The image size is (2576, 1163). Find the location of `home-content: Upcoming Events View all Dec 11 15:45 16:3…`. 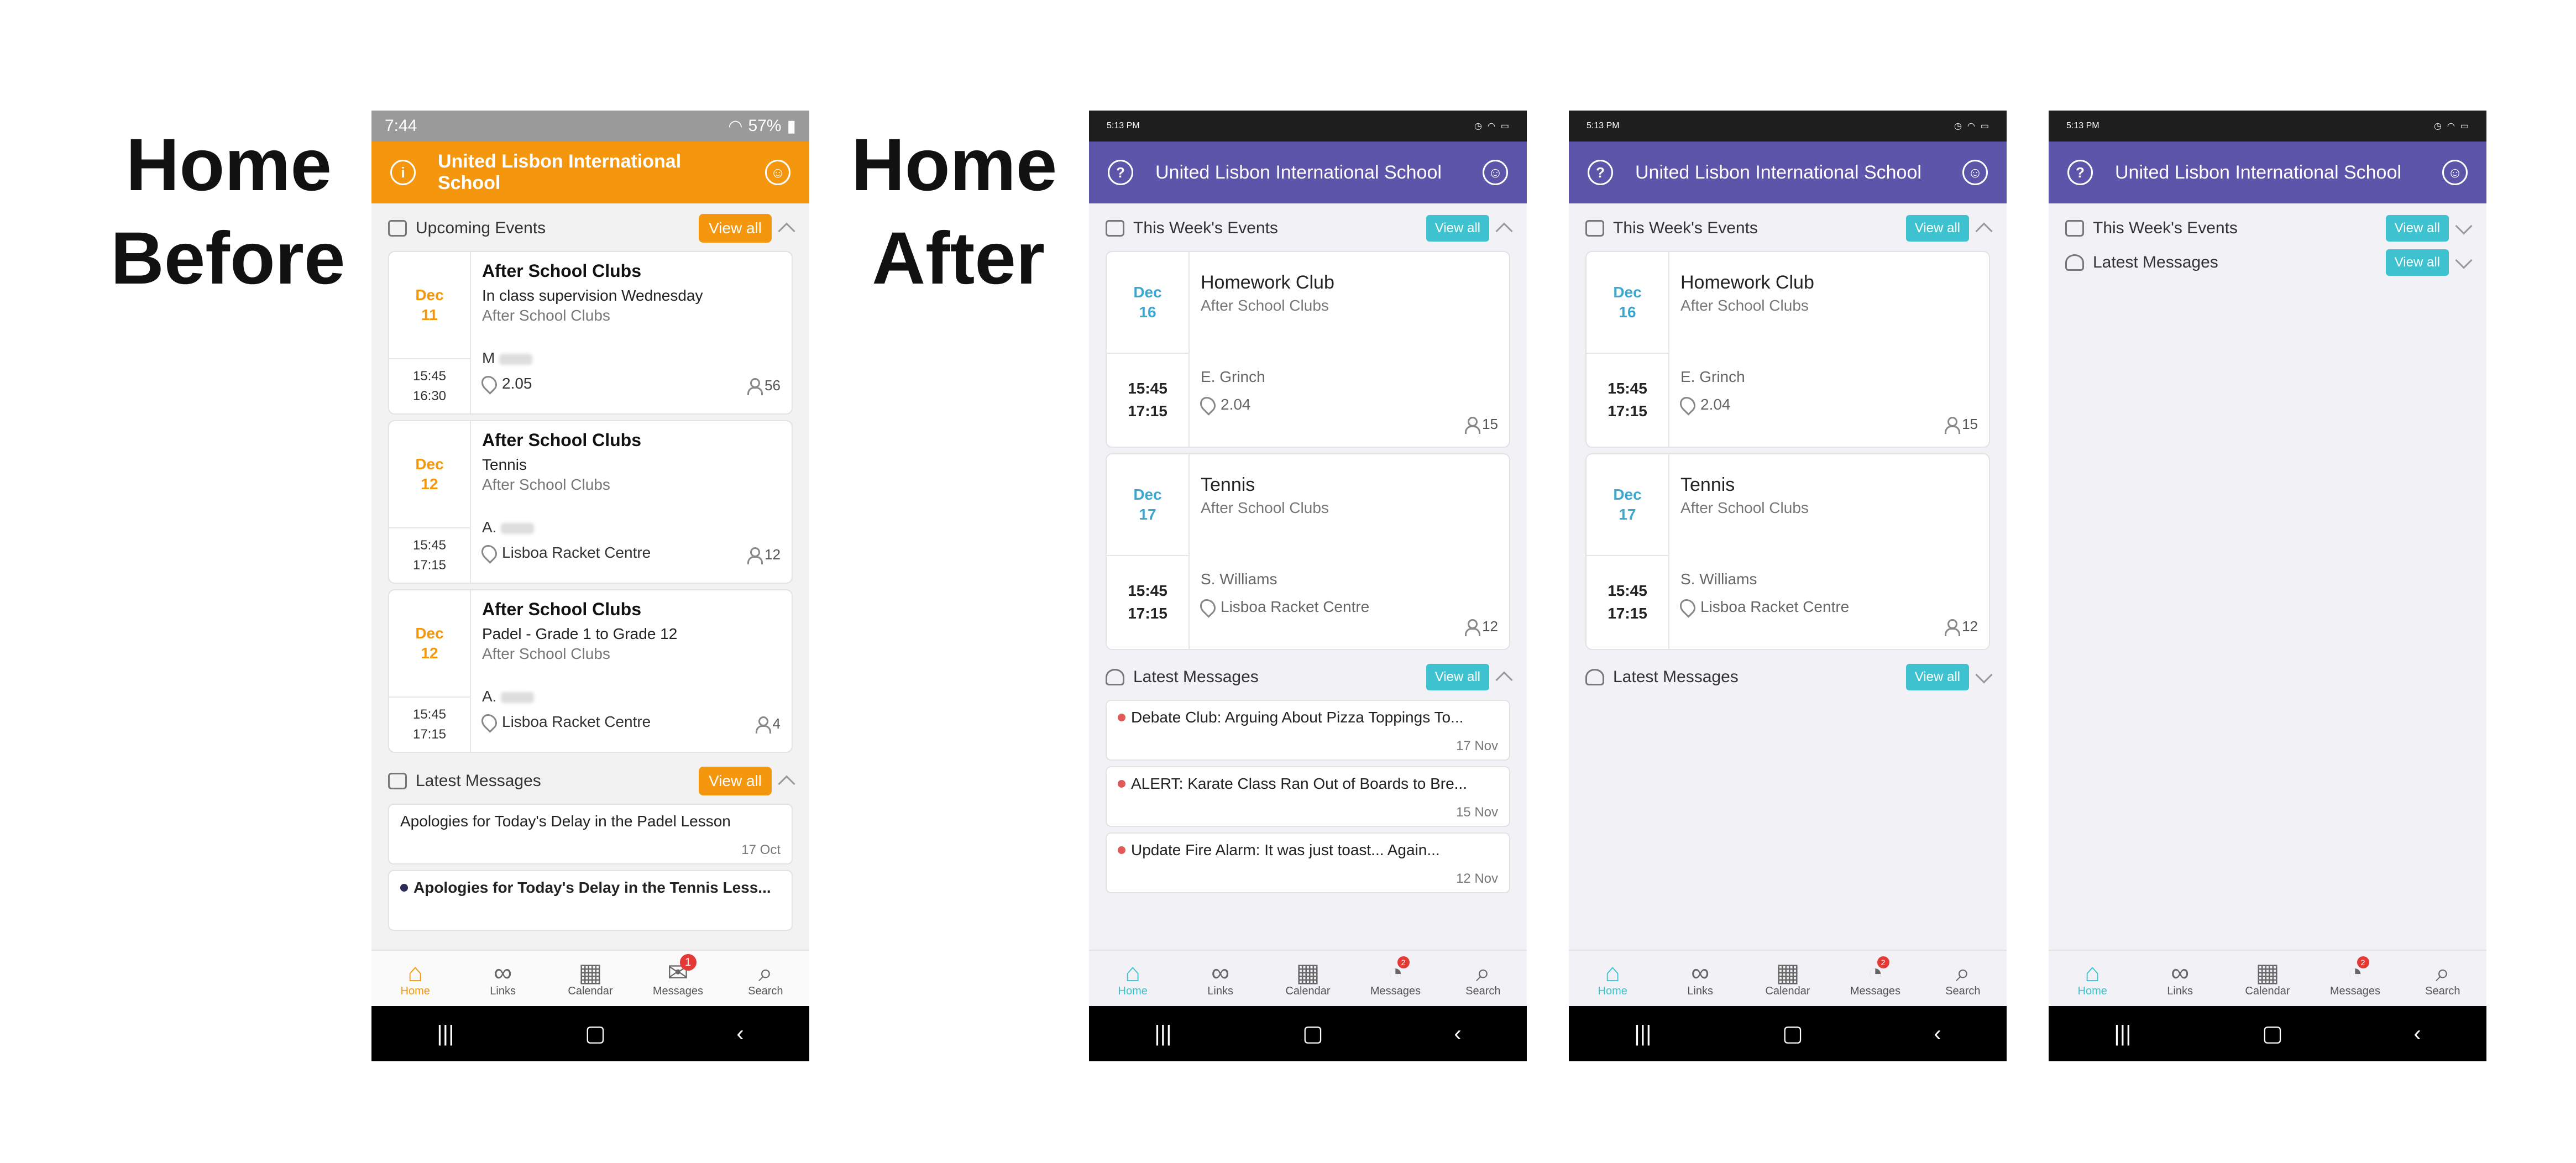

home-content: Upcoming Events View all Dec 11 15:45 16:3… is located at coordinates (590, 577).